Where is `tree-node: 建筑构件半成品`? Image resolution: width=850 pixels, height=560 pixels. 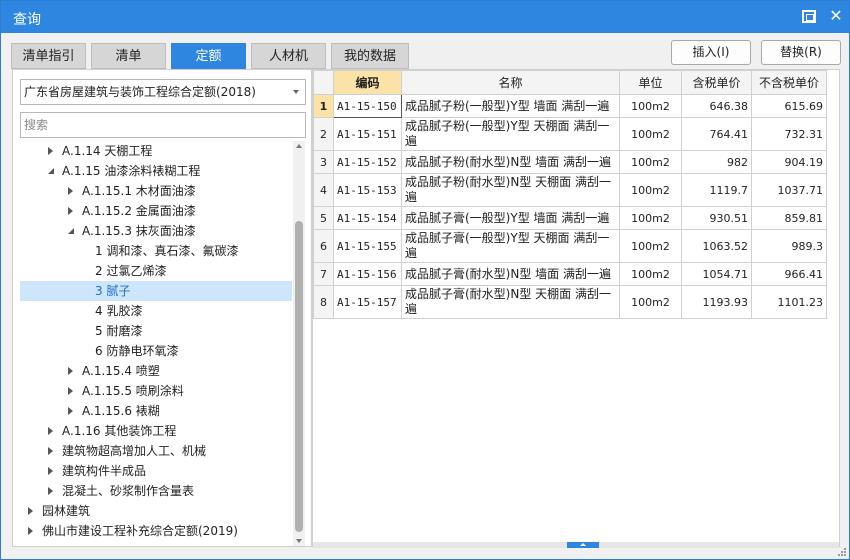 tree-node: 建筑构件半成品 is located at coordinates (156, 471).